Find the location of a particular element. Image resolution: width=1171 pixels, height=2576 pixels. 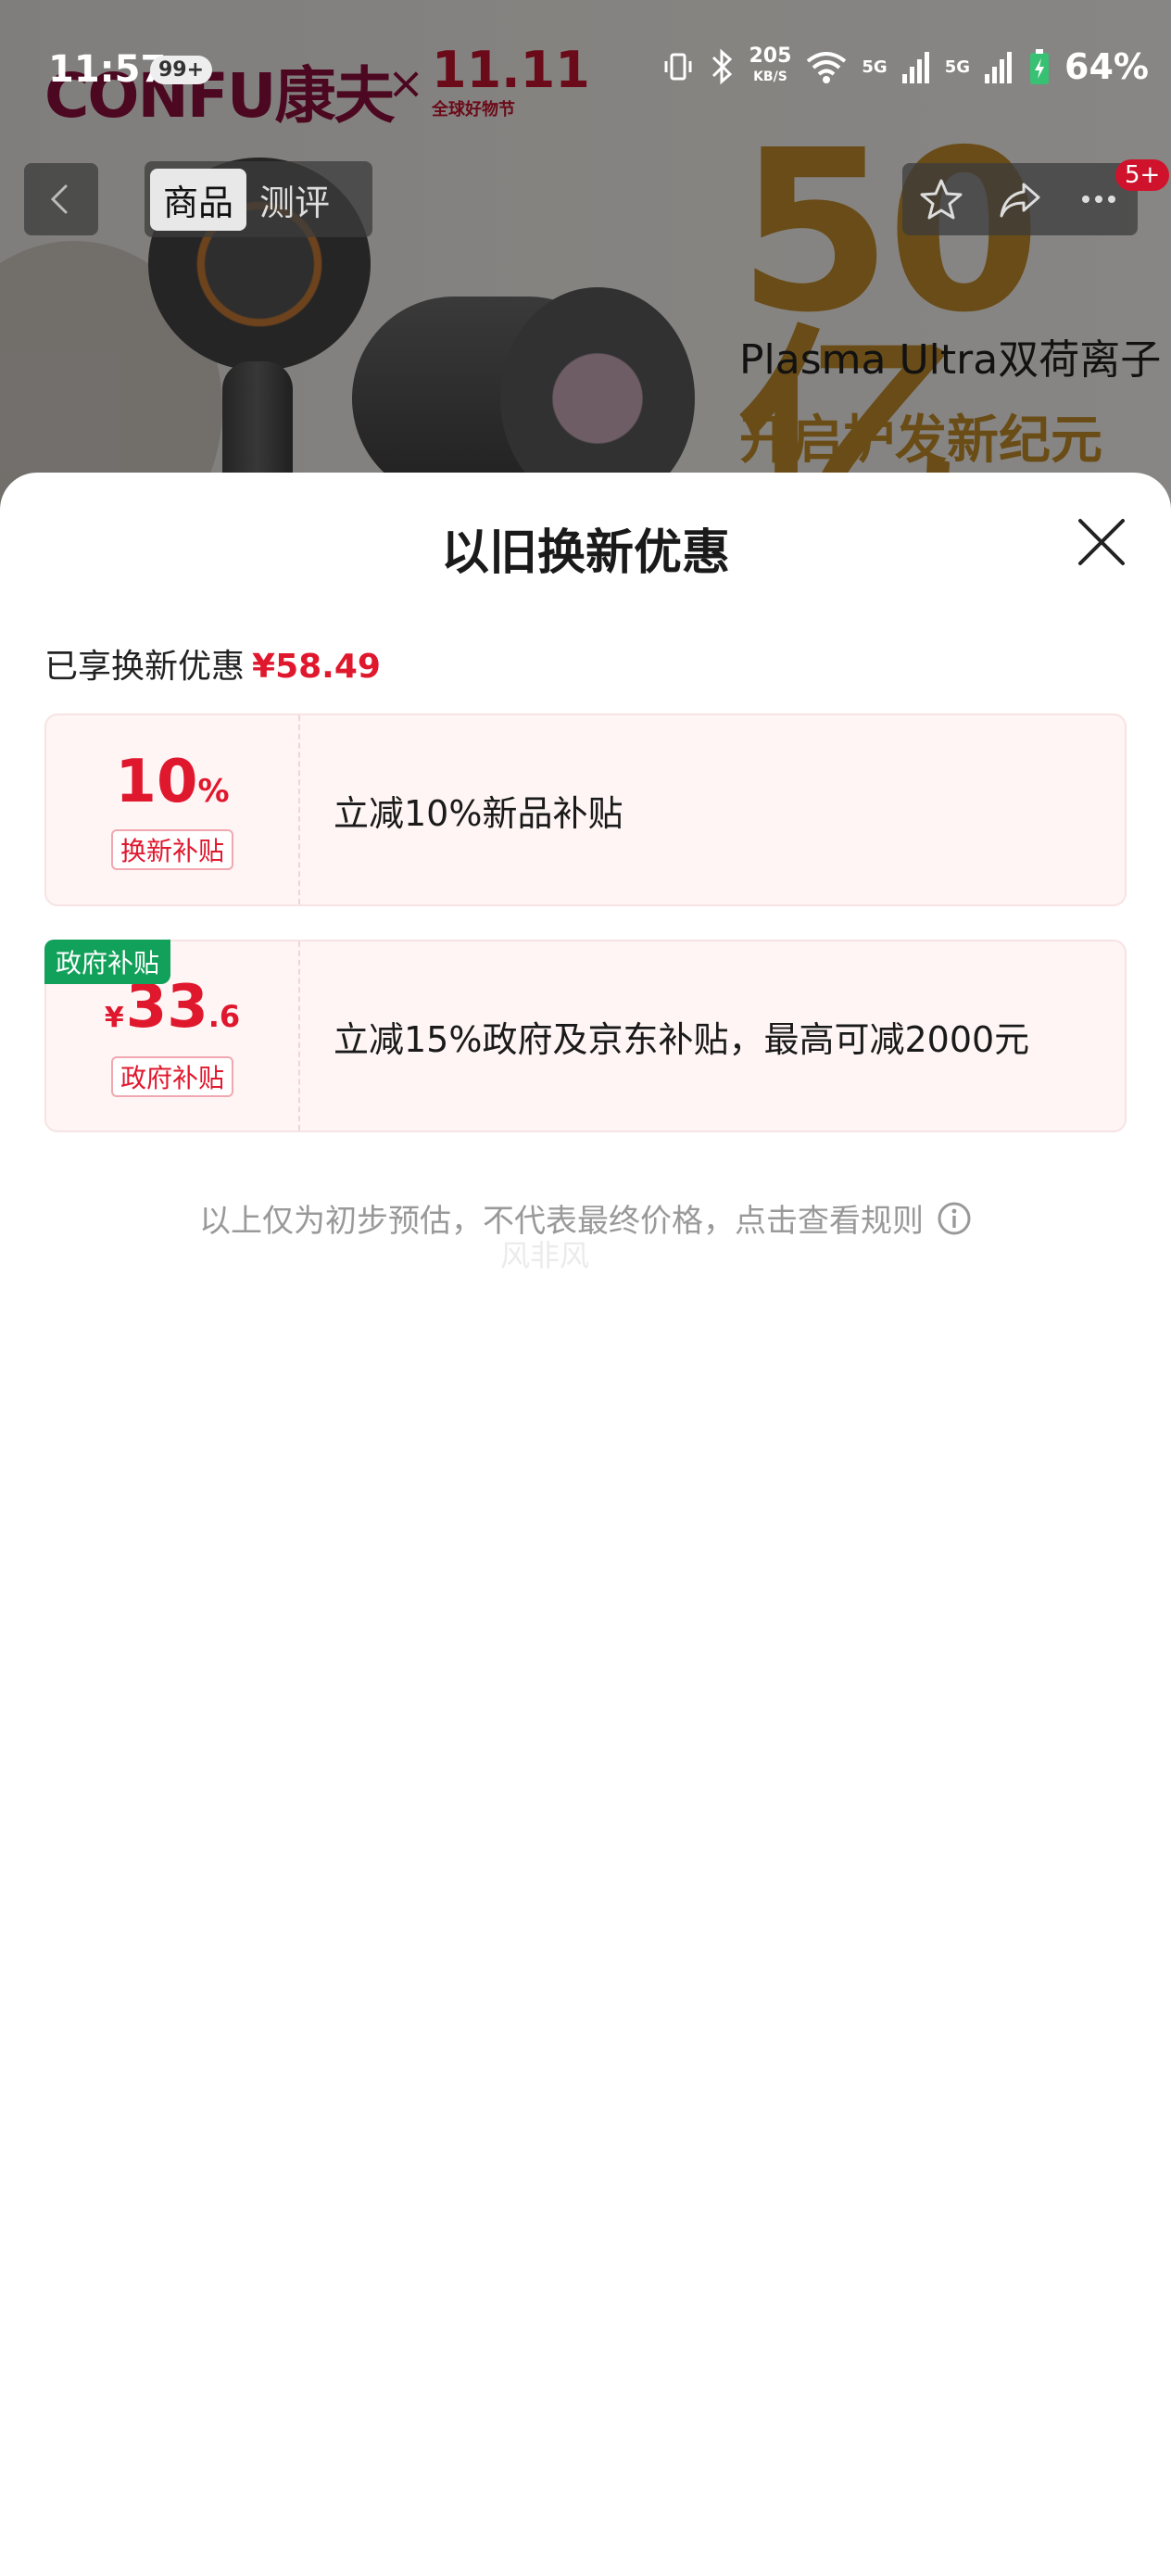

wifi-icon is located at coordinates (827, 68).